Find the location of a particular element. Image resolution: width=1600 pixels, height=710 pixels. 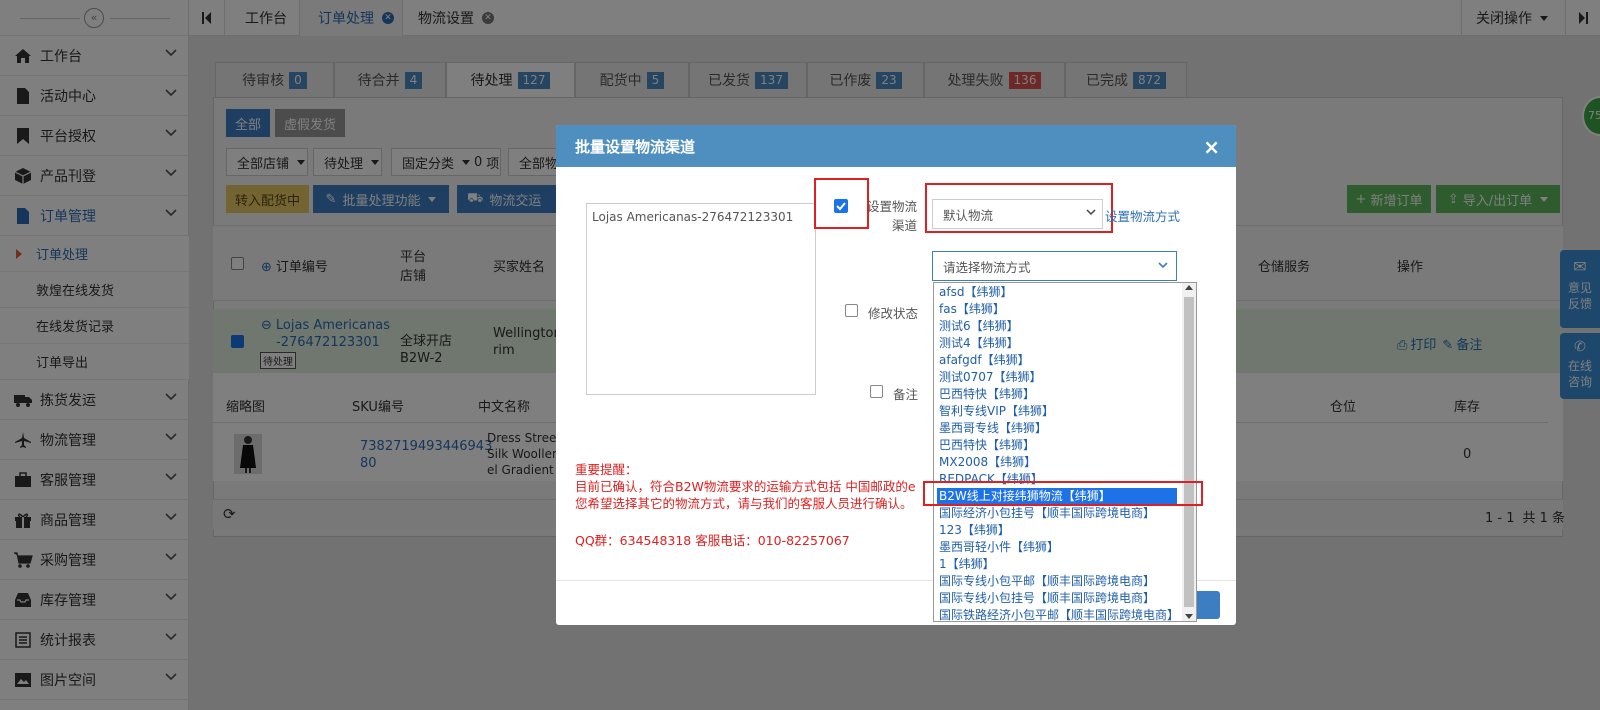

modify-status-checkbox is located at coordinates (851, 310).